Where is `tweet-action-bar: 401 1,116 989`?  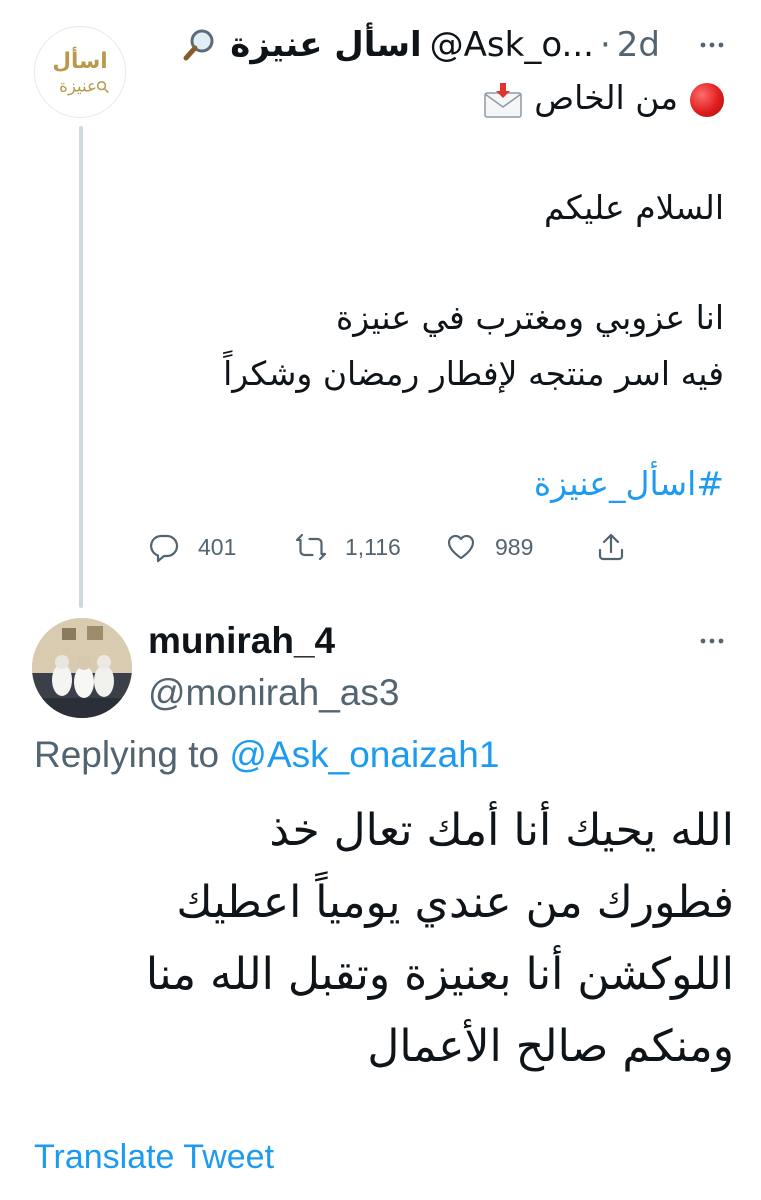 tweet-action-bar: 401 1,116 989 is located at coordinates (390, 547).